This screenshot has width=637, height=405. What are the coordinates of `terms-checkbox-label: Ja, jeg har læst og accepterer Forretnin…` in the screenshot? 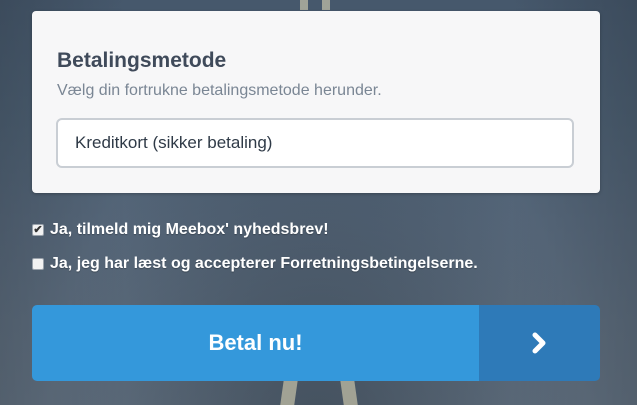 It's located at (264, 263).